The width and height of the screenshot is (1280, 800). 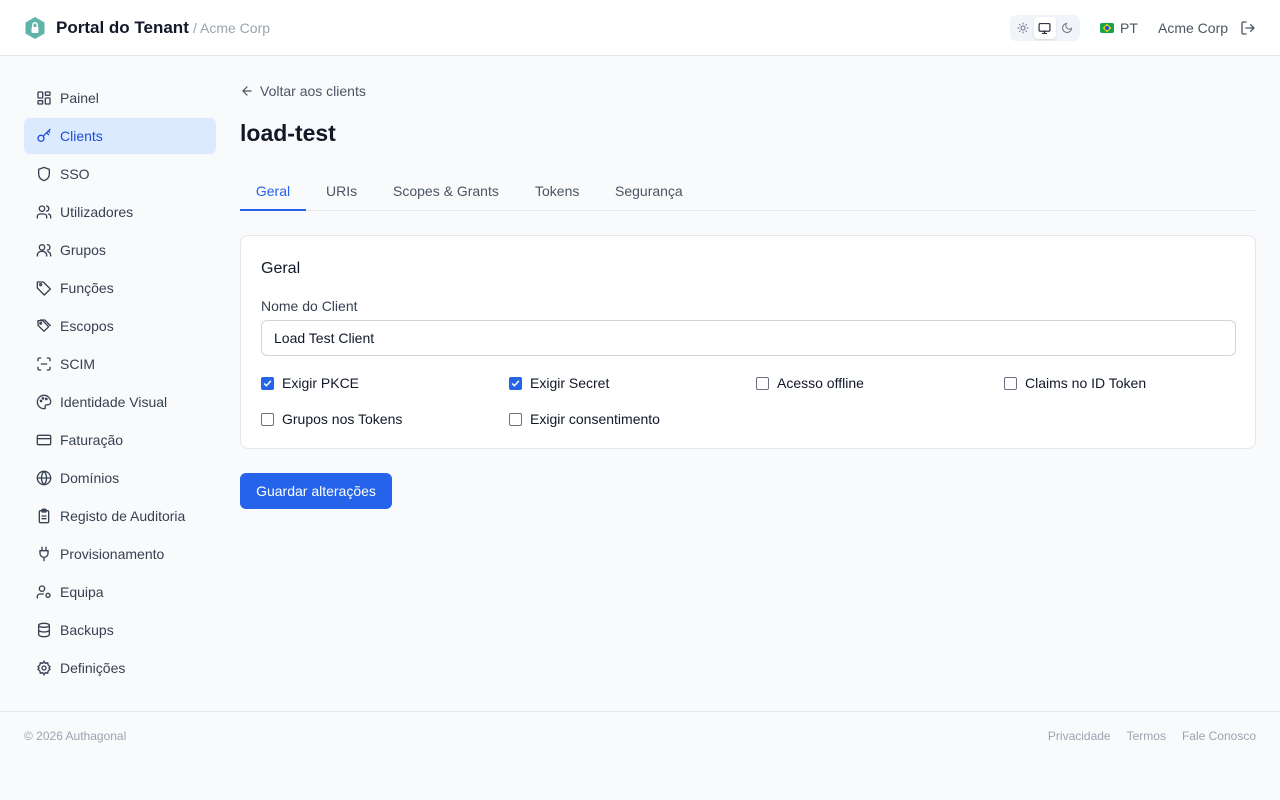 What do you see at coordinates (446, 191) in the screenshot?
I see `tab-scopes-grants: Scopes & Grants` at bounding box center [446, 191].